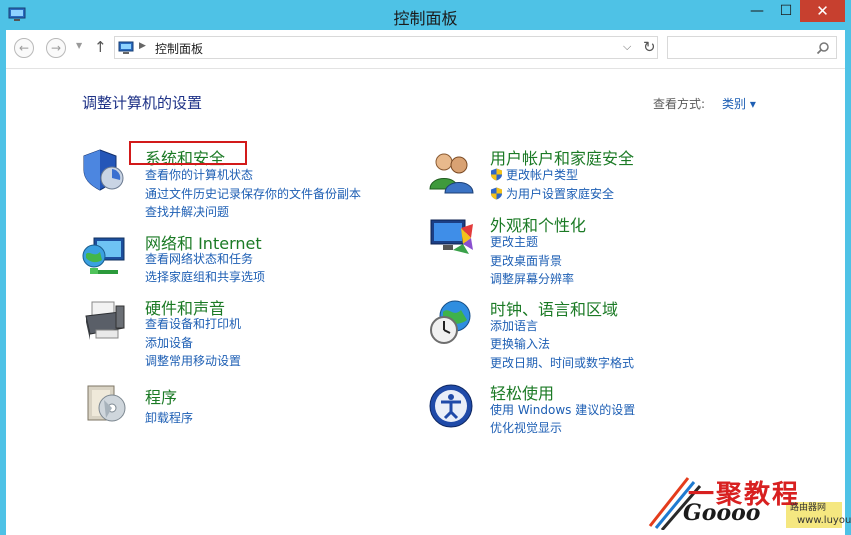 Image resolution: width=851 pixels, height=535 pixels. Describe the element at coordinates (824, 520) in the screenshot. I see `watermark-domain: www.luyouqi.com` at that location.